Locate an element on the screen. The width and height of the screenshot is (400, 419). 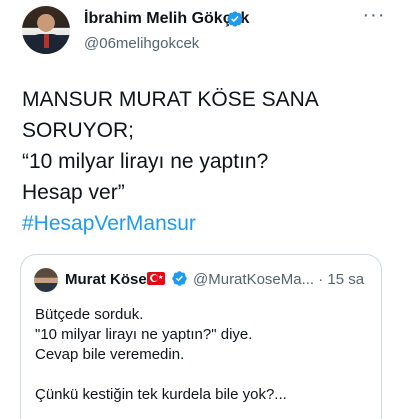
flag-star: ★ is located at coordinates (161, 278).